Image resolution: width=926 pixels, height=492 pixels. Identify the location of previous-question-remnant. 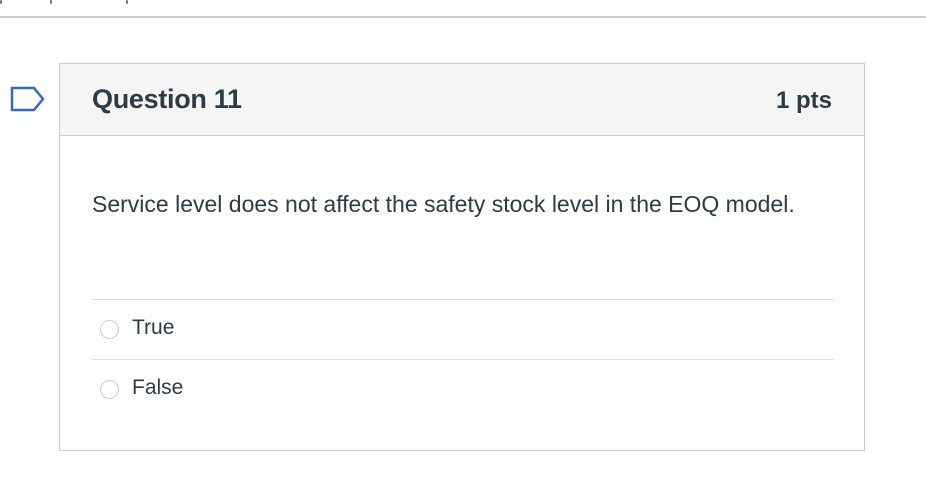
(100, 5).